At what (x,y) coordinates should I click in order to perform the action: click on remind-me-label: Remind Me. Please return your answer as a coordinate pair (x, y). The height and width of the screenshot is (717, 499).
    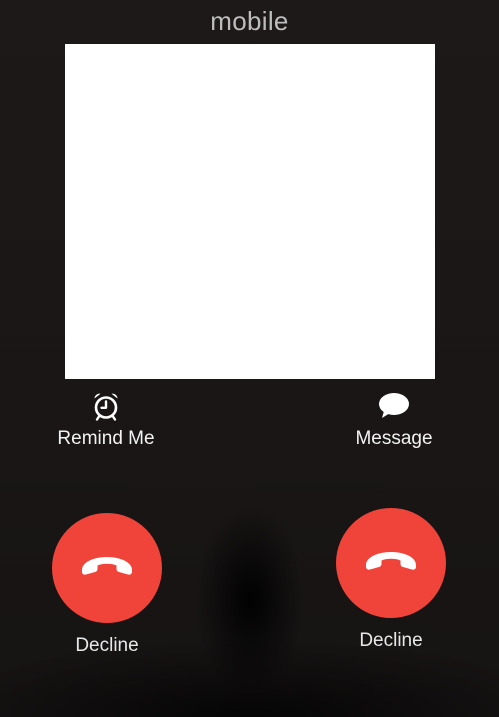
    Looking at the image, I should click on (106, 438).